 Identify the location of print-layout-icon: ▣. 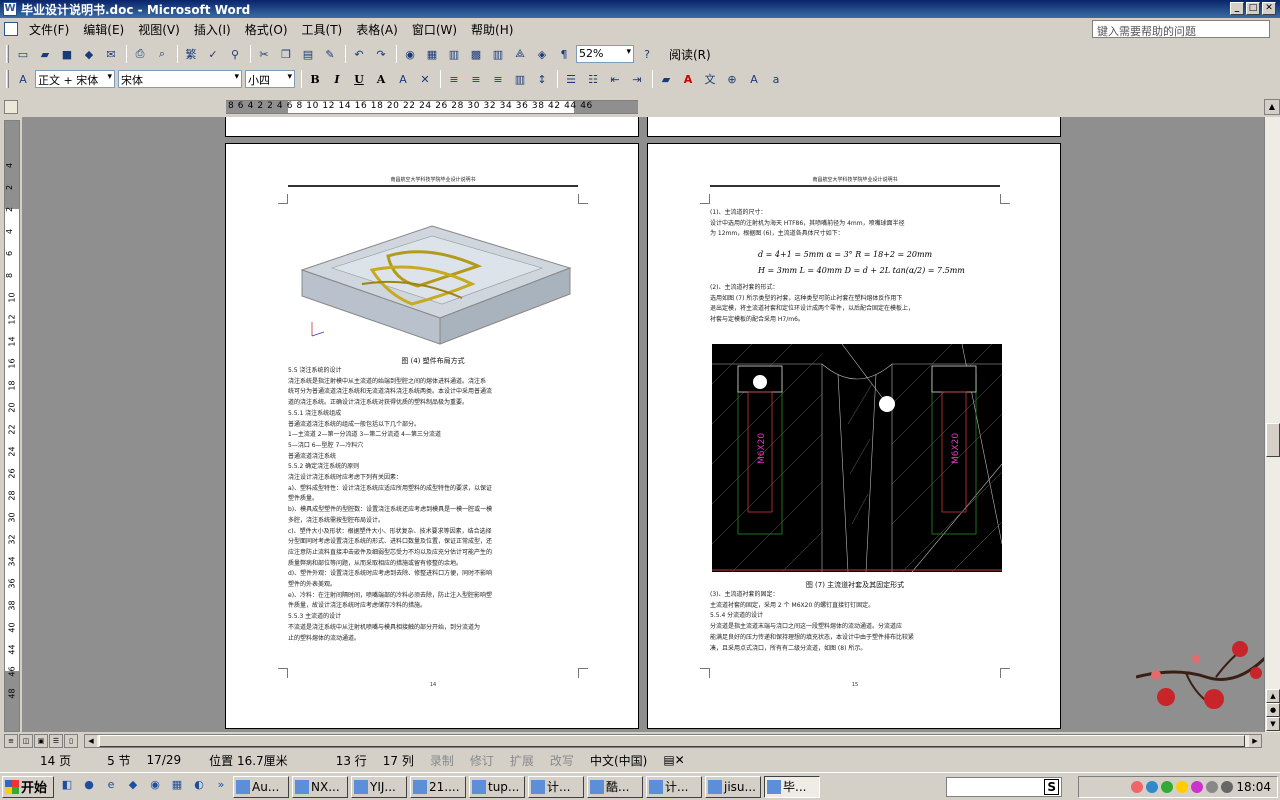
(41, 741).